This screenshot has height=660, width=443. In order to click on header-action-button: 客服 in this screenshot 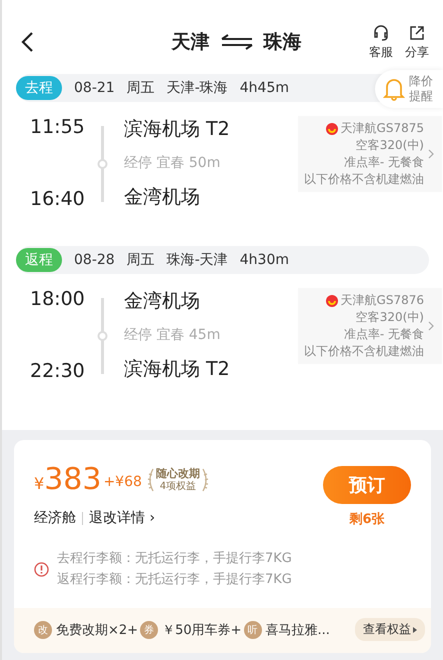, I will do `click(381, 42)`.